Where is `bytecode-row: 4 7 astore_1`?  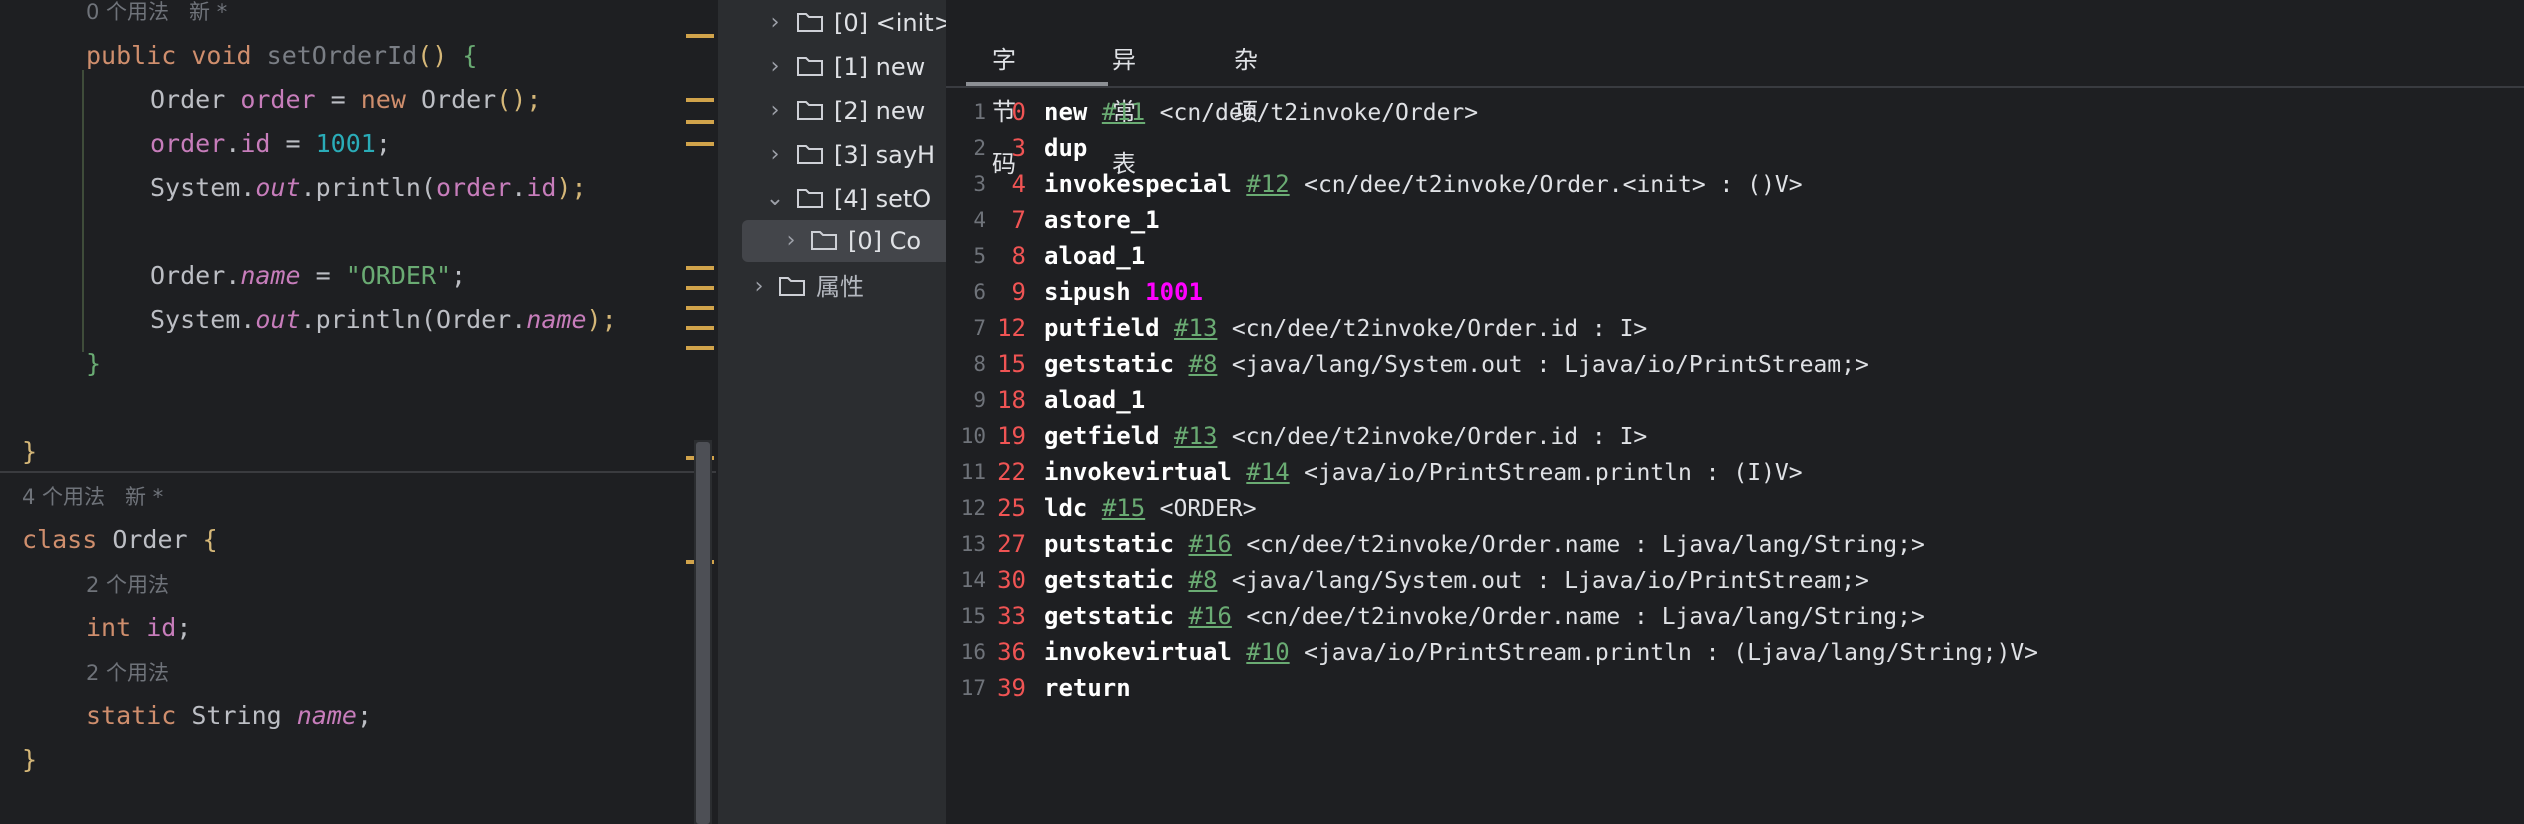 bytecode-row: 4 7 astore_1 is located at coordinates (1735, 220).